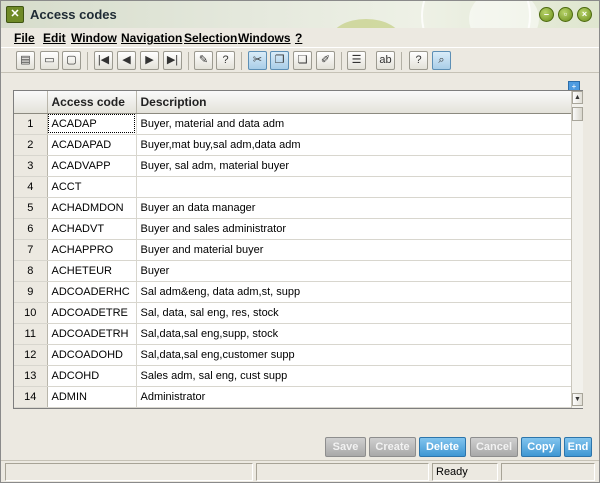 This screenshot has width=600, height=483. I want to click on column-header-access-code: Access code, so click(92, 102).